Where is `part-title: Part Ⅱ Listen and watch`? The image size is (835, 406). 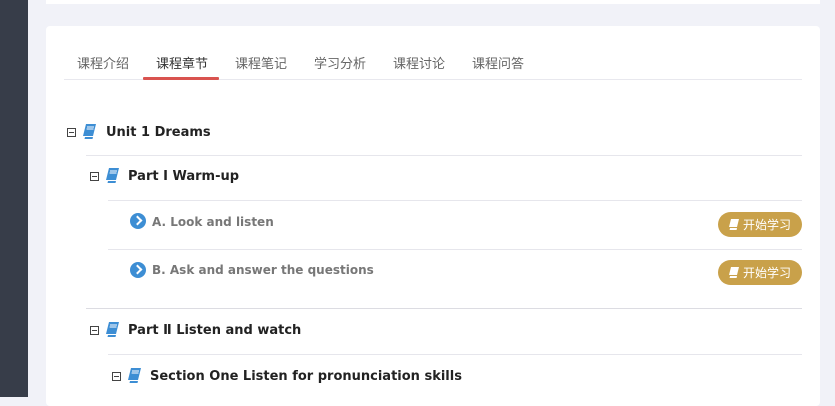 part-title: Part Ⅱ Listen and watch is located at coordinates (215, 330).